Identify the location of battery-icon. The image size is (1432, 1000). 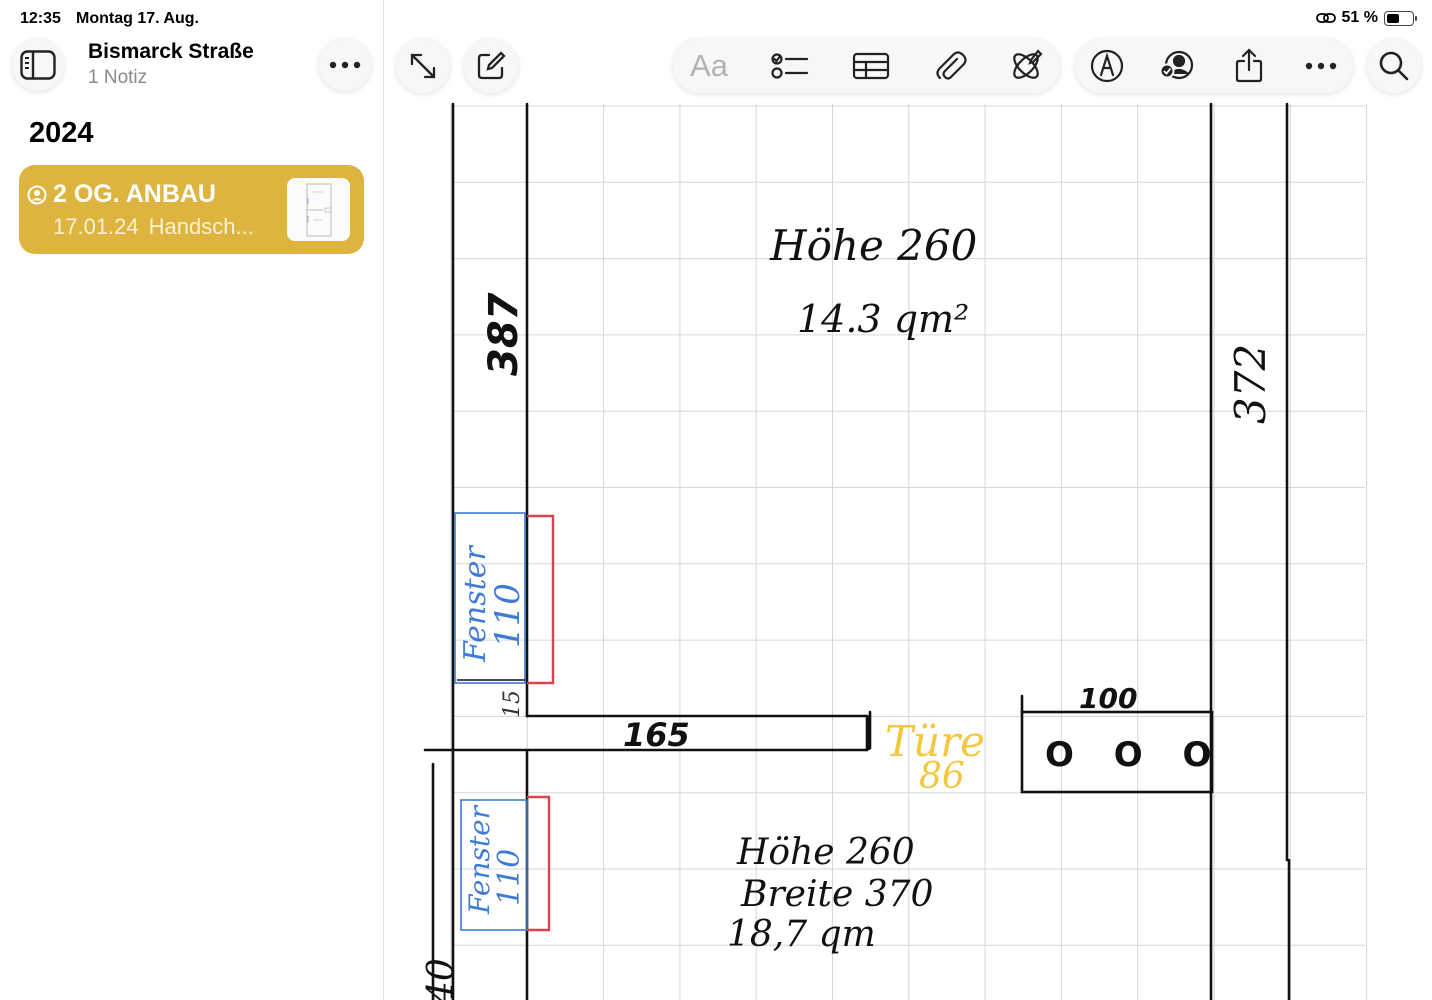
(1400, 18).